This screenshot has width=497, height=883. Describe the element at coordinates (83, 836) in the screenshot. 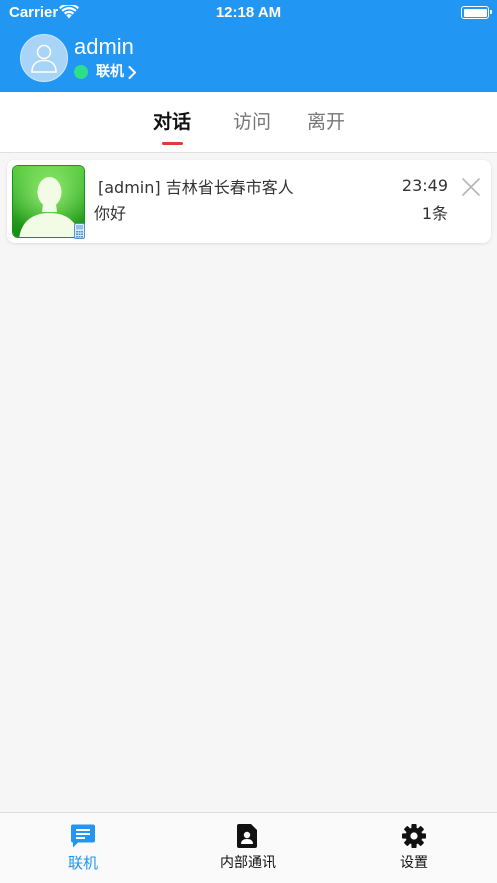

I see `chat-bubble-icon` at that location.